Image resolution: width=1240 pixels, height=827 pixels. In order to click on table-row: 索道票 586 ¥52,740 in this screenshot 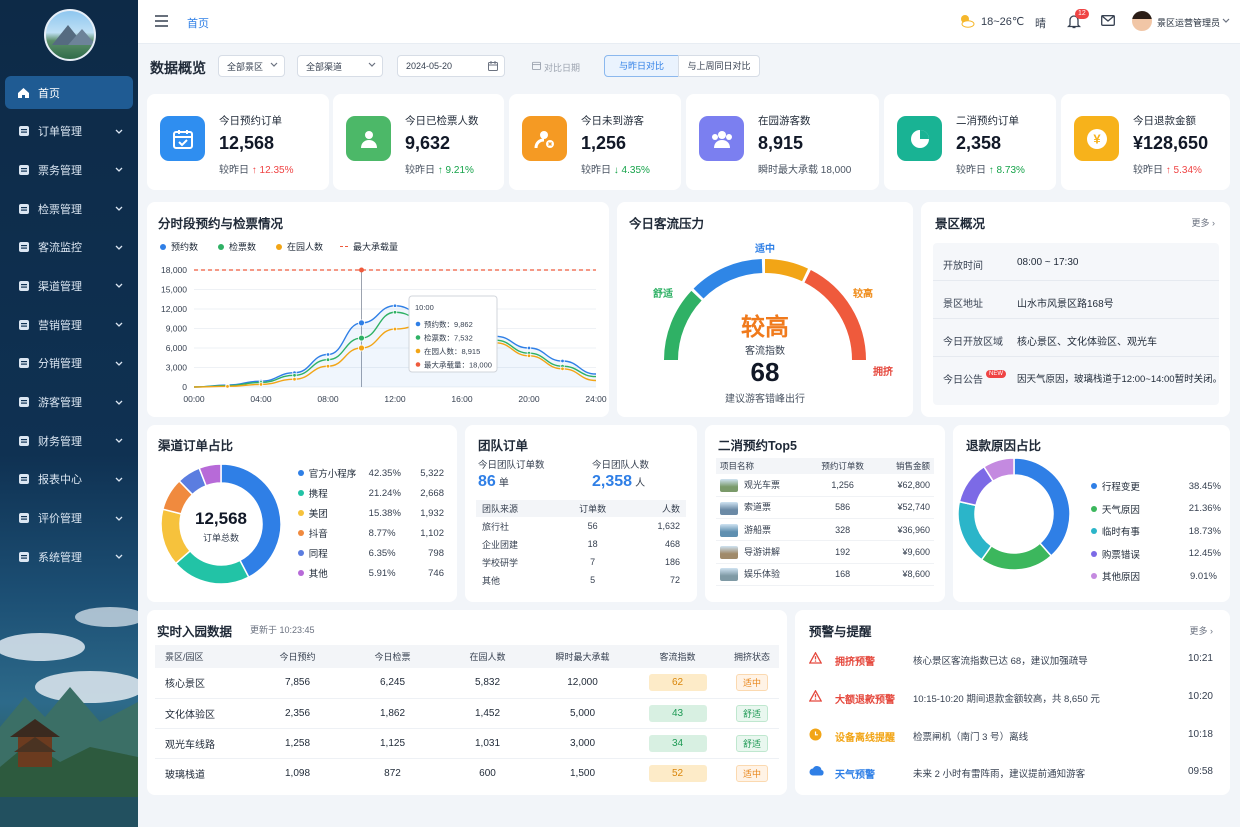, I will do `click(825, 507)`.